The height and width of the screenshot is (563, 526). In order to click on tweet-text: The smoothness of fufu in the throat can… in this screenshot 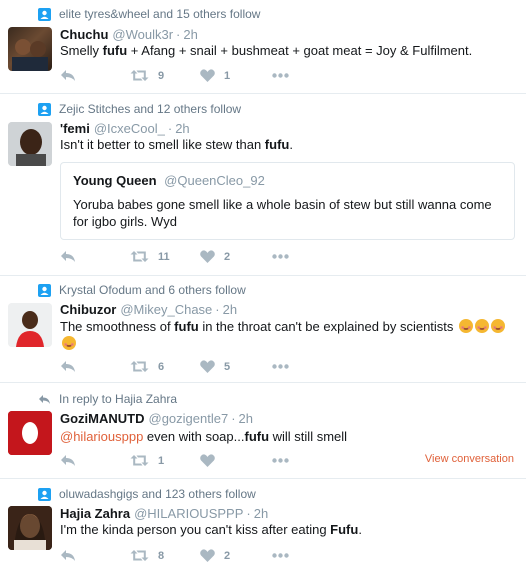, I will do `click(283, 335)`.